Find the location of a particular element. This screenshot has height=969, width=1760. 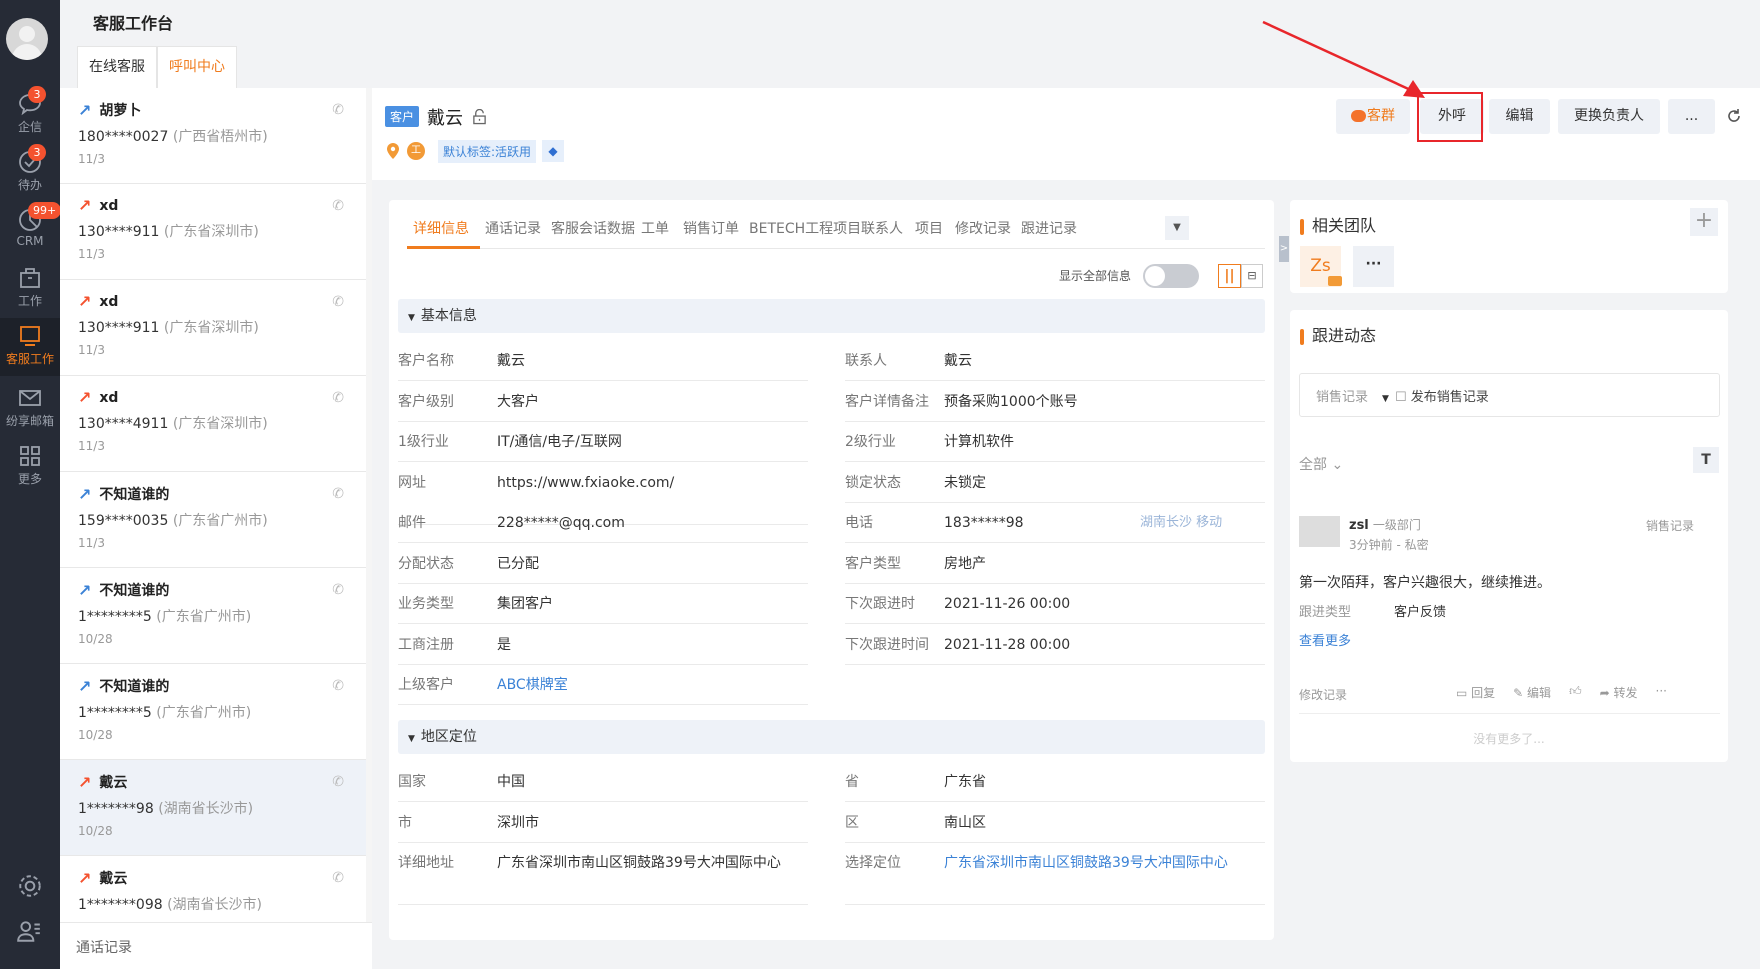

record-type-select: 销售记录 is located at coordinates (1342, 397).